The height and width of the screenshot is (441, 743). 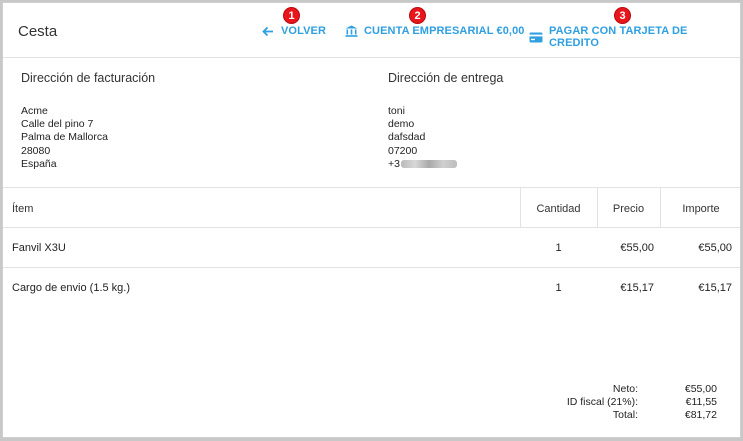 What do you see at coordinates (268, 31) in the screenshot?
I see `arrow-left-icon` at bounding box center [268, 31].